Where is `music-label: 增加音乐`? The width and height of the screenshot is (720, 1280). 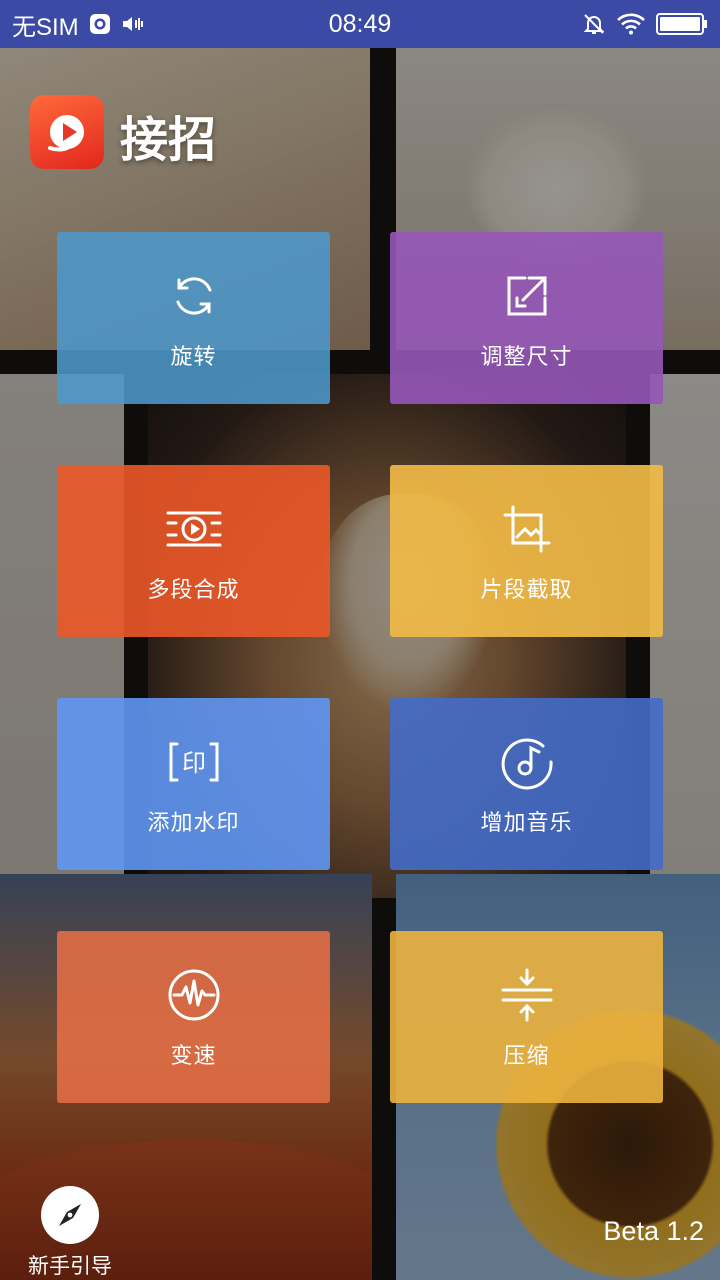
music-label: 增加音乐 is located at coordinates (526, 823).